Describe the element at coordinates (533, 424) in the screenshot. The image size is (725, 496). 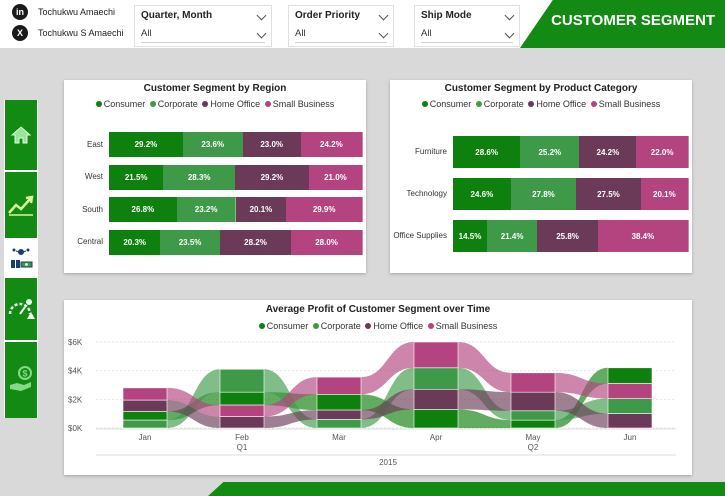
I see `column-may-consumer` at that location.